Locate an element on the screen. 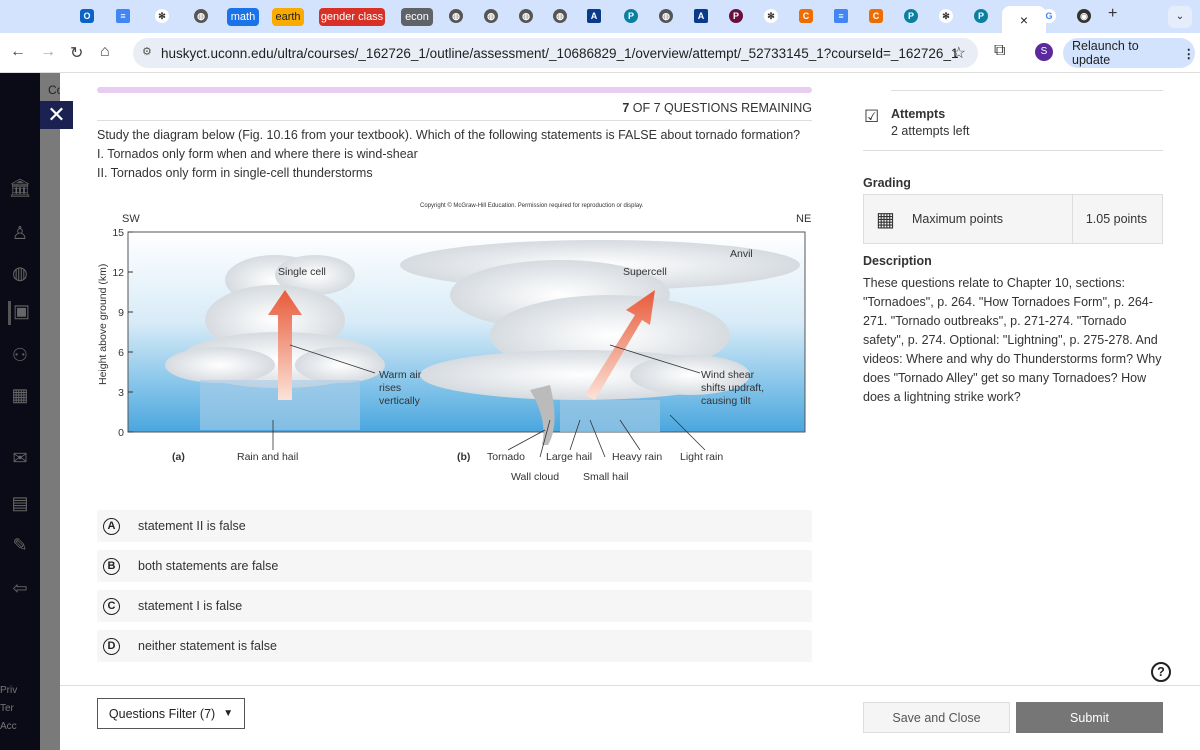 The height and width of the screenshot is (750, 1200). divider is located at coordinates (1013, 150).